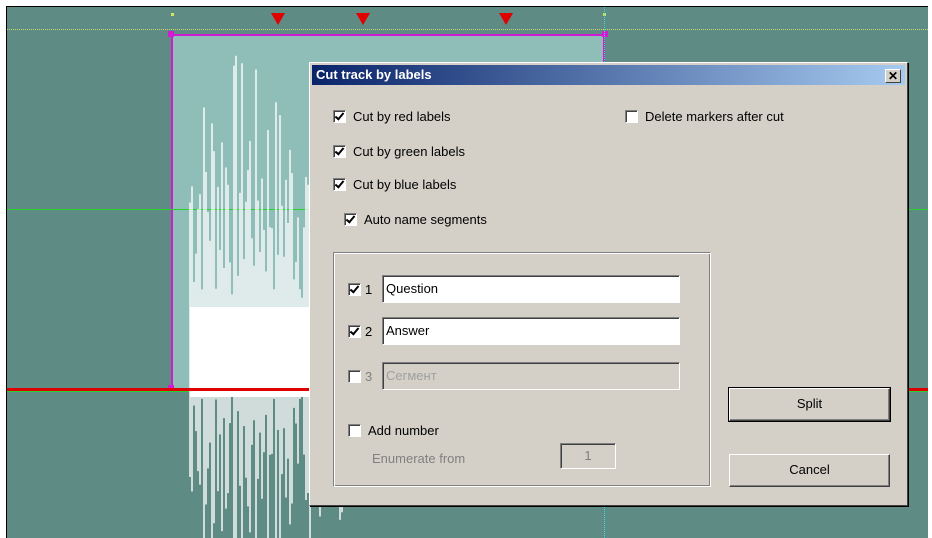 The height and width of the screenshot is (538, 932). I want to click on add-number-checkbox, so click(354, 430).